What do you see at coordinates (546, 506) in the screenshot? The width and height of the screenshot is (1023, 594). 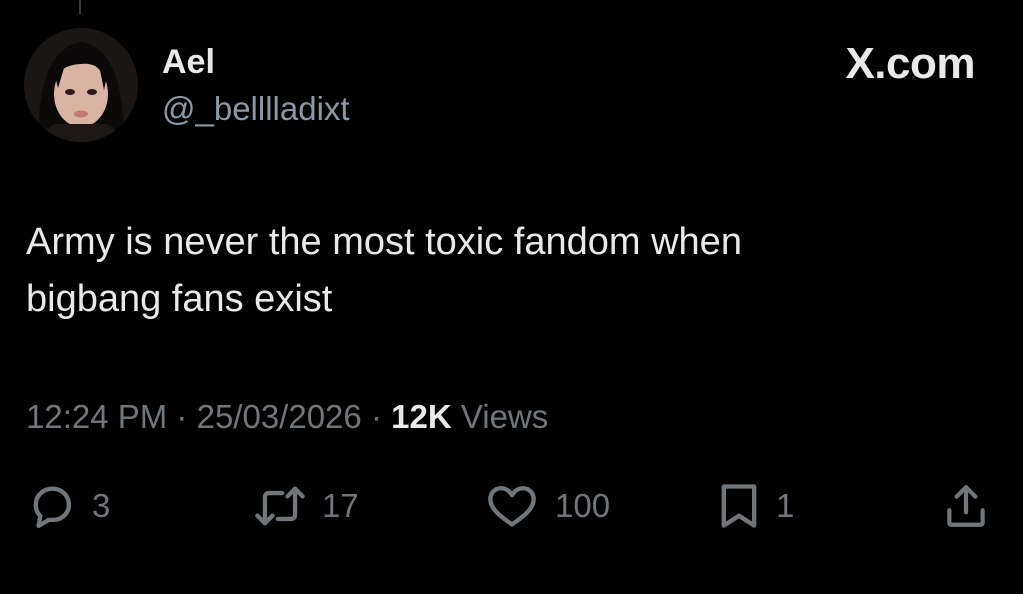 I see `like-button: 100` at bounding box center [546, 506].